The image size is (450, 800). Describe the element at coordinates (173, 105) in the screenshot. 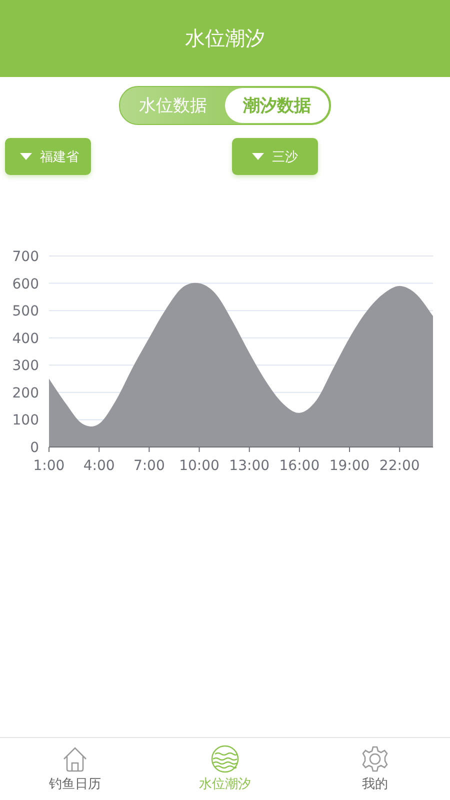

I see `tab: 水位数据` at that location.